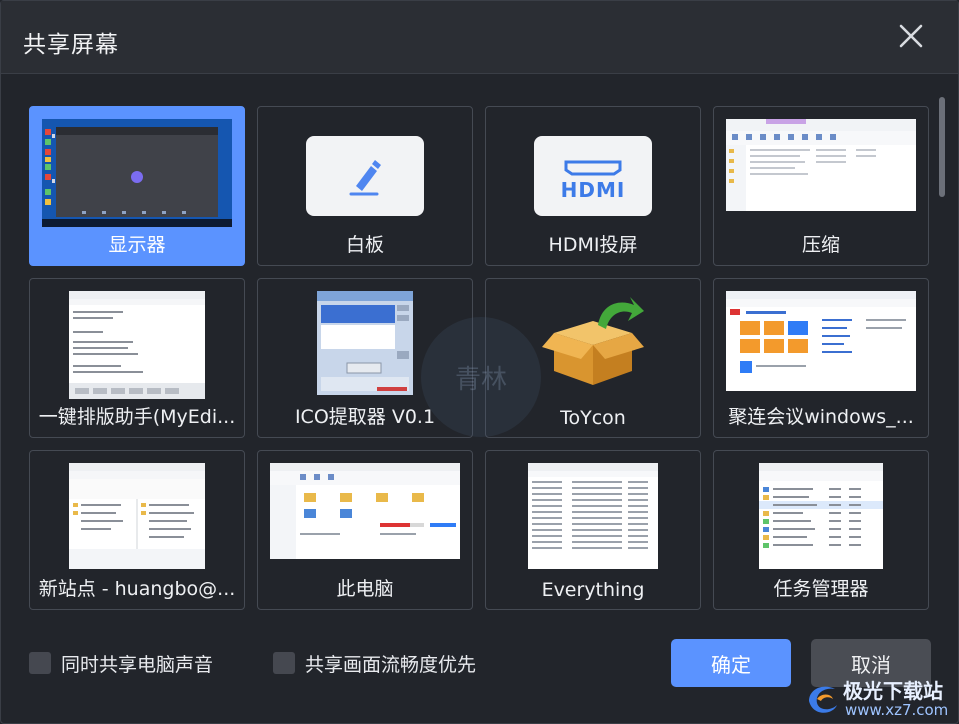 This screenshot has height=724, width=959. I want to click on tile-label: 压缩, so click(820, 245).